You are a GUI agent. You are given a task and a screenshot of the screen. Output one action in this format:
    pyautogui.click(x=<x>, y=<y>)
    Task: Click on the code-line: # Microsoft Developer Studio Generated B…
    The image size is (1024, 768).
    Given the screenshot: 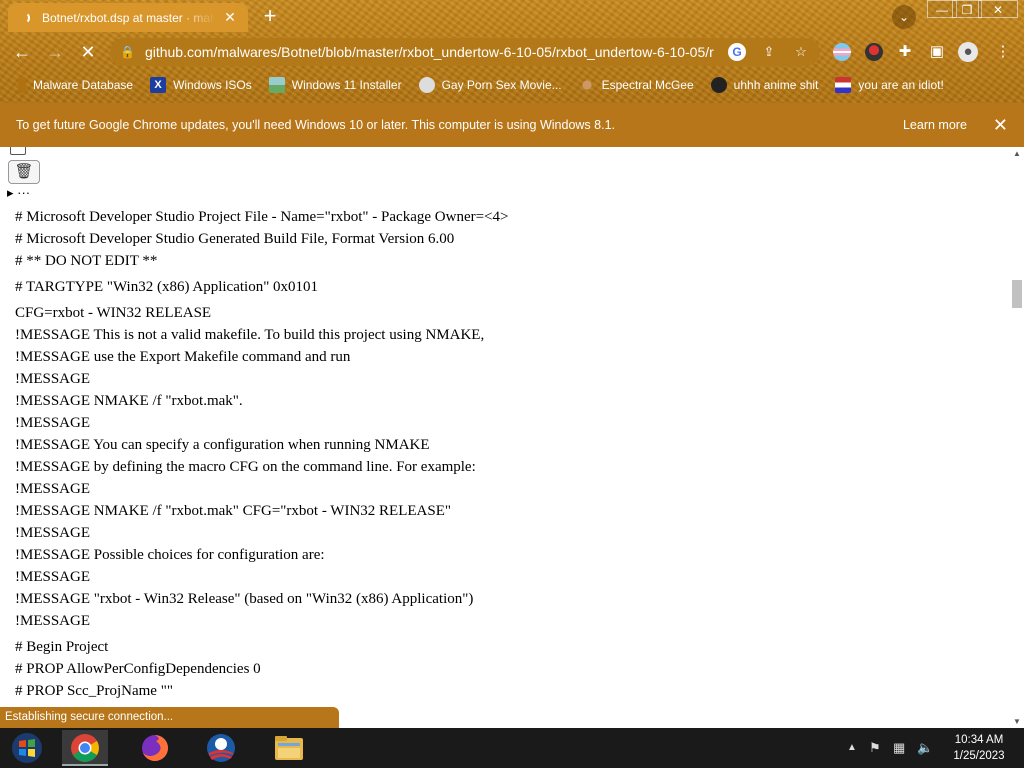 What is the action you would take?
    pyautogui.click(x=235, y=239)
    